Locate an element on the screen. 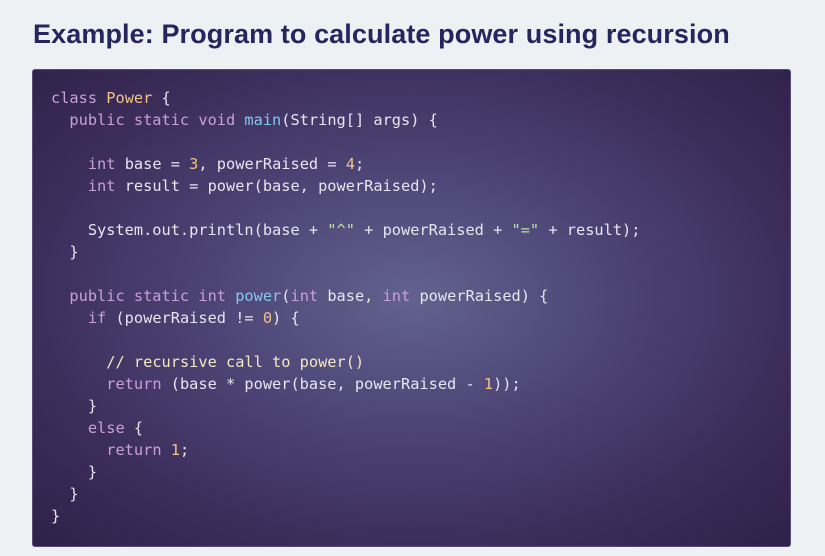 Image resolution: width=825 pixels, height=556 pixels. code-line: int result = power(base, powerRaised); is located at coordinates (345, 186).